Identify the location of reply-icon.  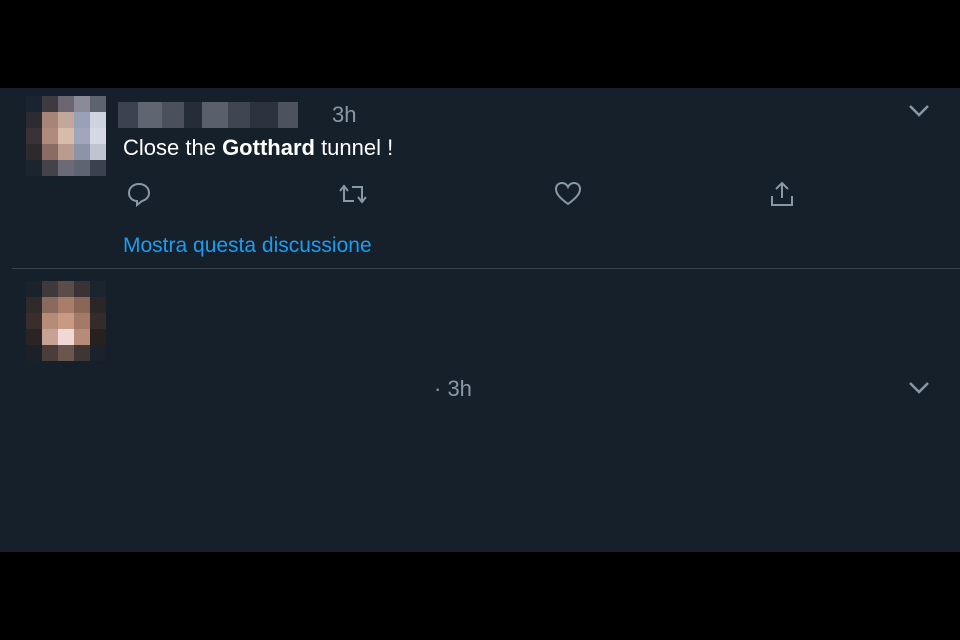
(139, 194).